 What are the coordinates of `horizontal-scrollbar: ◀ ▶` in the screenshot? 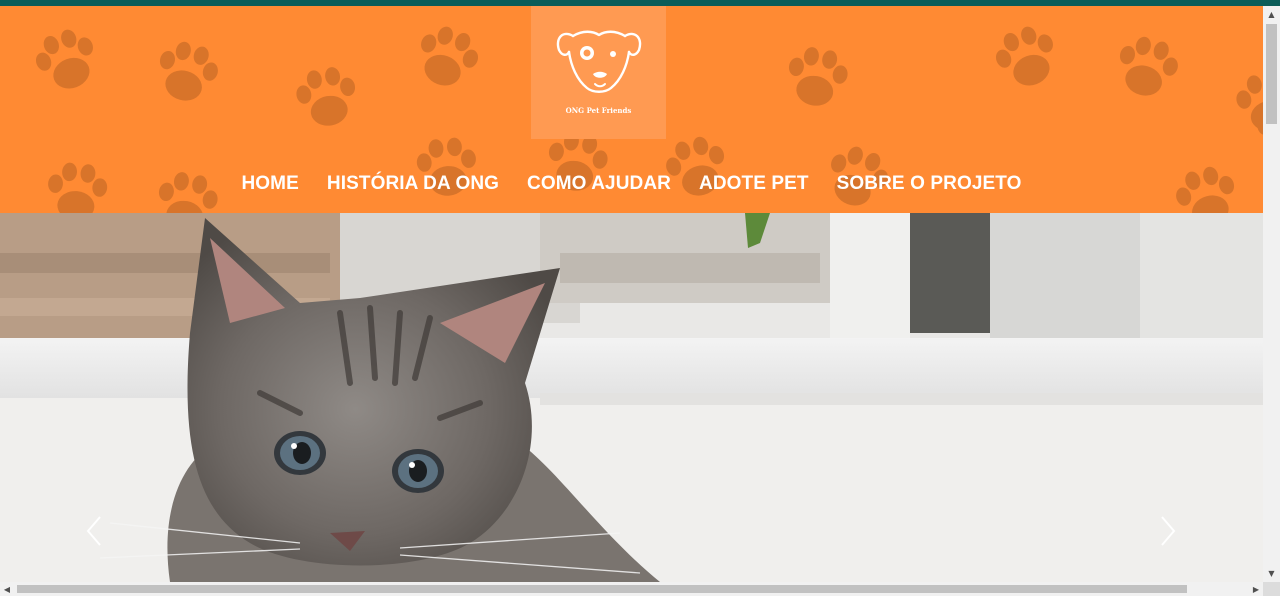 It's located at (631, 589).